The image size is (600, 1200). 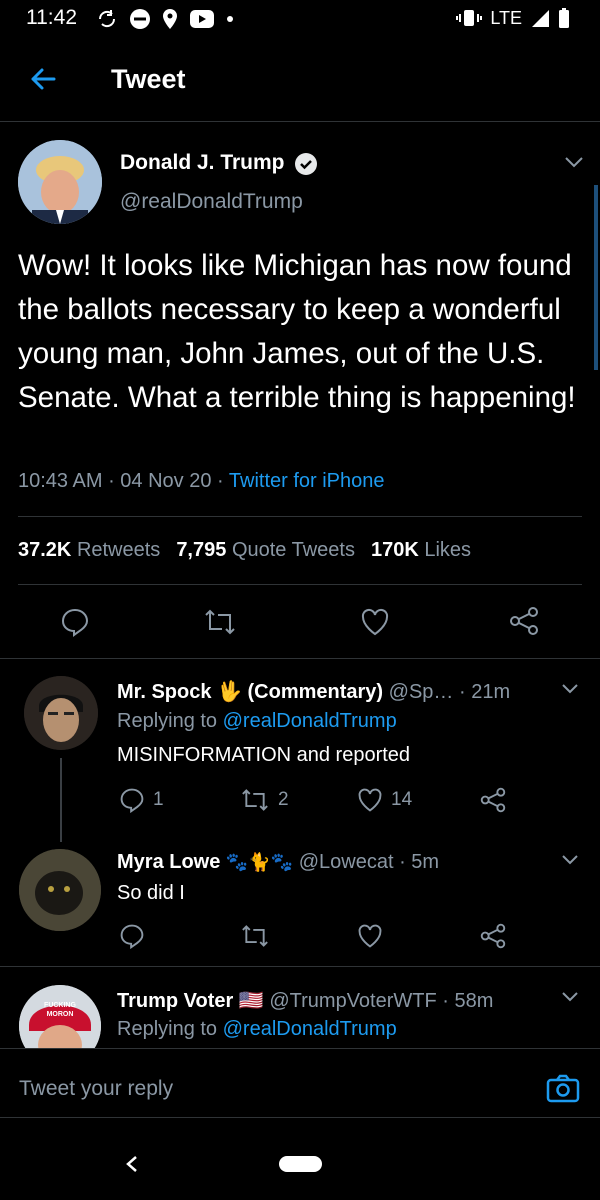 What do you see at coordinates (315, 692) in the screenshot?
I see `reply-author-name-suffix: (Commentary)` at bounding box center [315, 692].